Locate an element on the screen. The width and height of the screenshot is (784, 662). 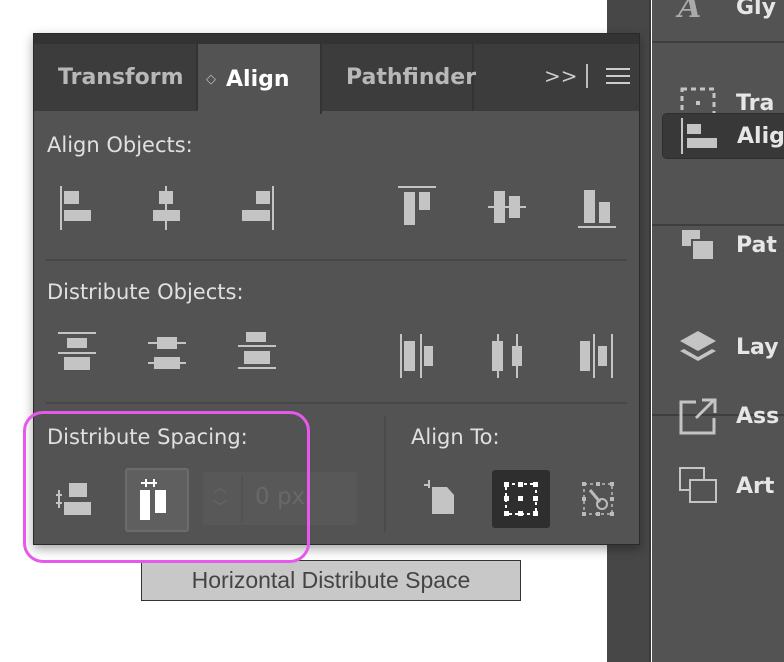
asset-export-icon is located at coordinates (698, 416).